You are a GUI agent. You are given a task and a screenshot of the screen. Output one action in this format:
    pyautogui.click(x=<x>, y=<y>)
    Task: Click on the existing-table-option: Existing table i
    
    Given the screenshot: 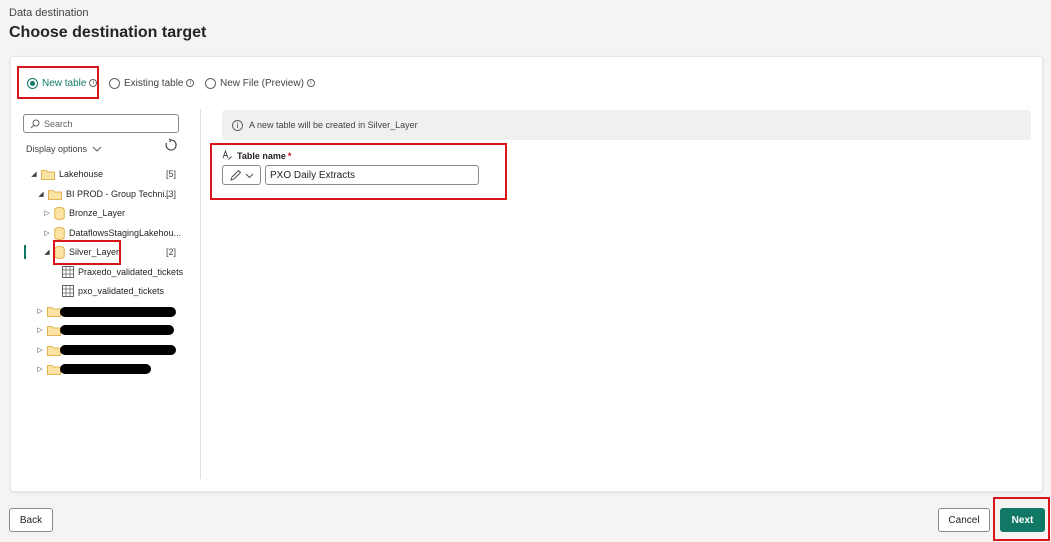 What is the action you would take?
    pyautogui.click(x=152, y=83)
    